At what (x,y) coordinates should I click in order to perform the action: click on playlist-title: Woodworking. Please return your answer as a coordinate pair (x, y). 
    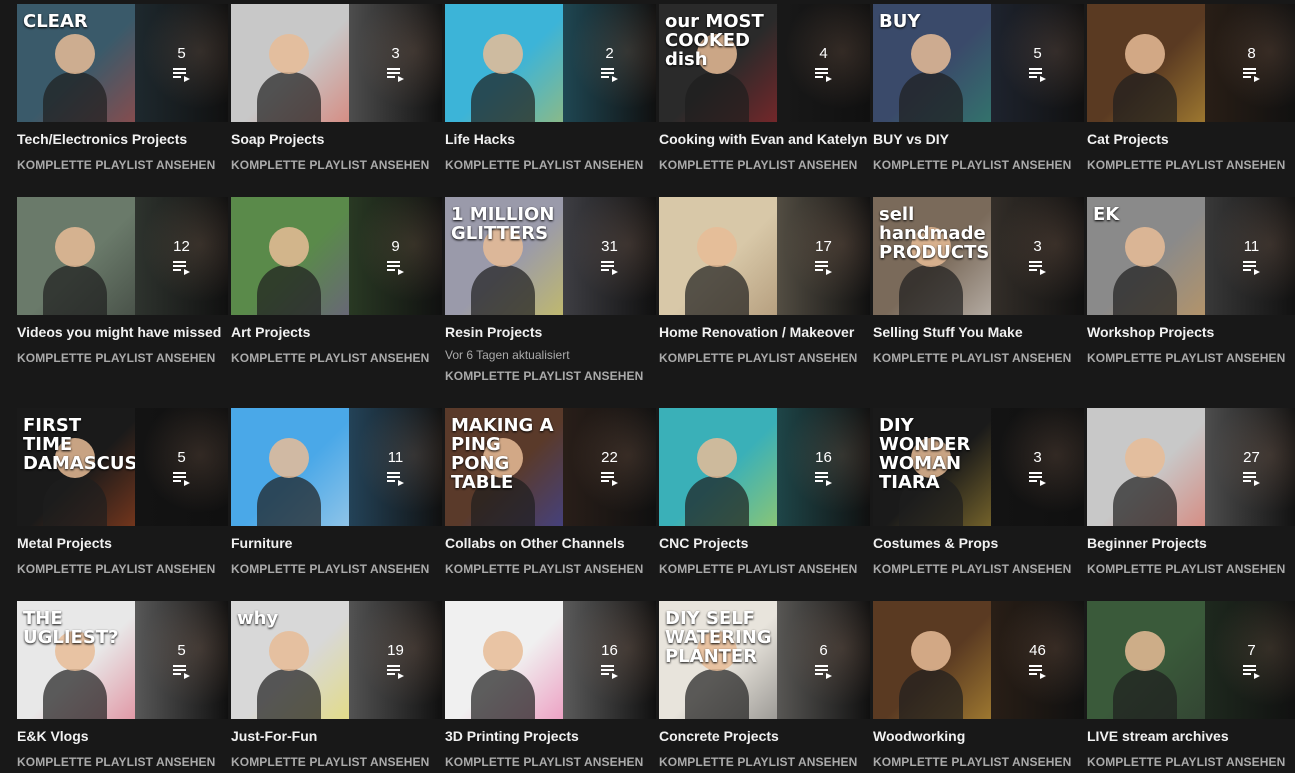
    Looking at the image, I should click on (978, 736).